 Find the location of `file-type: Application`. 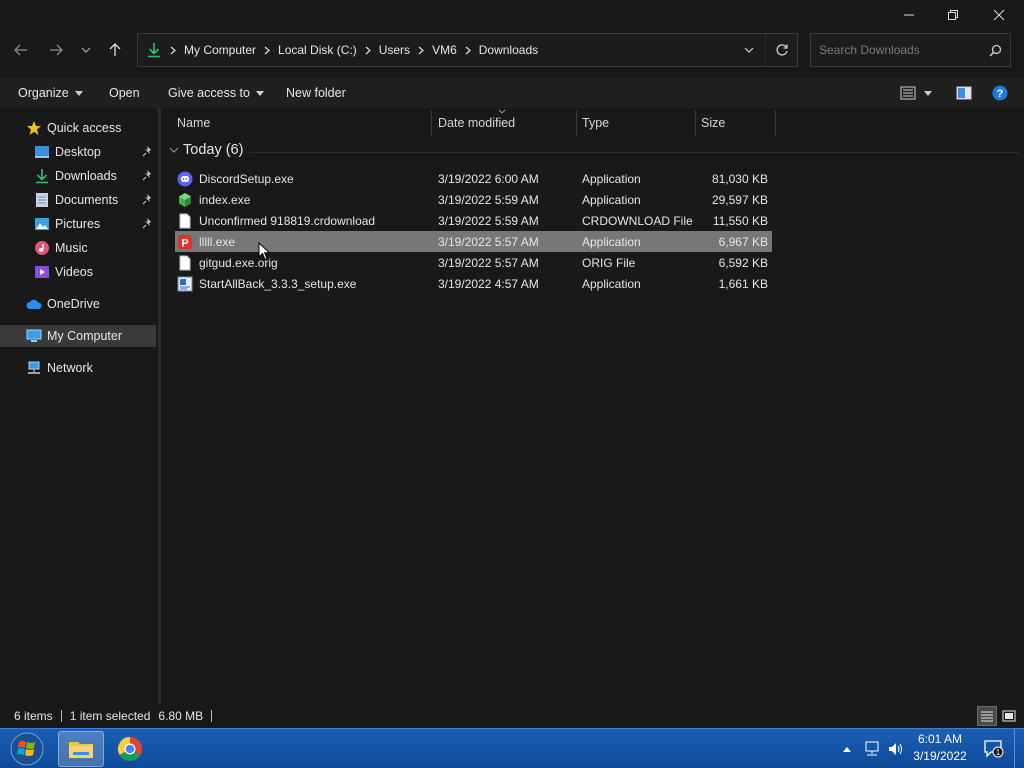

file-type: Application is located at coordinates (611, 178).